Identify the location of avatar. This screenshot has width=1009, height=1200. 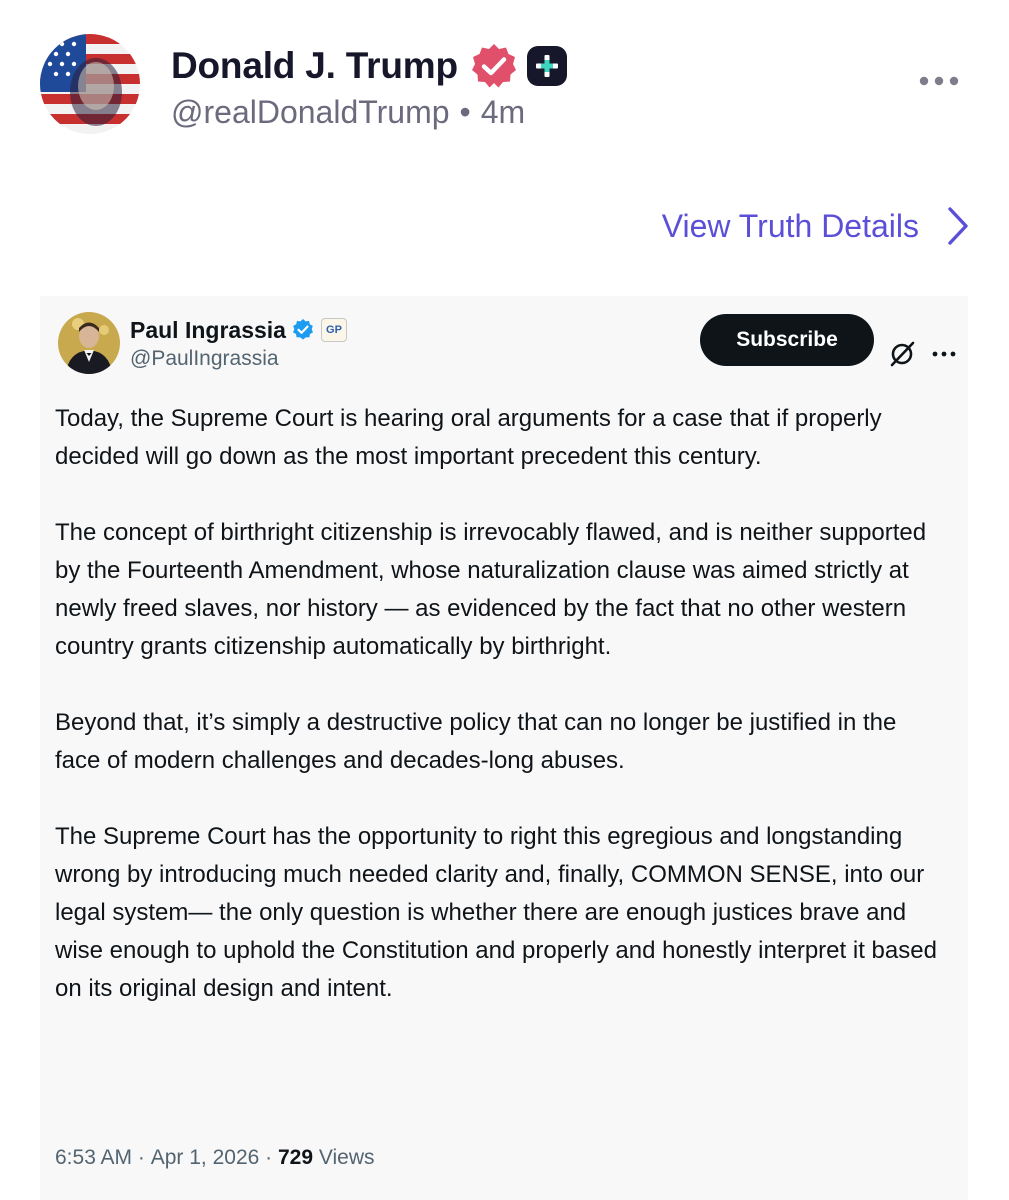
(90, 84).